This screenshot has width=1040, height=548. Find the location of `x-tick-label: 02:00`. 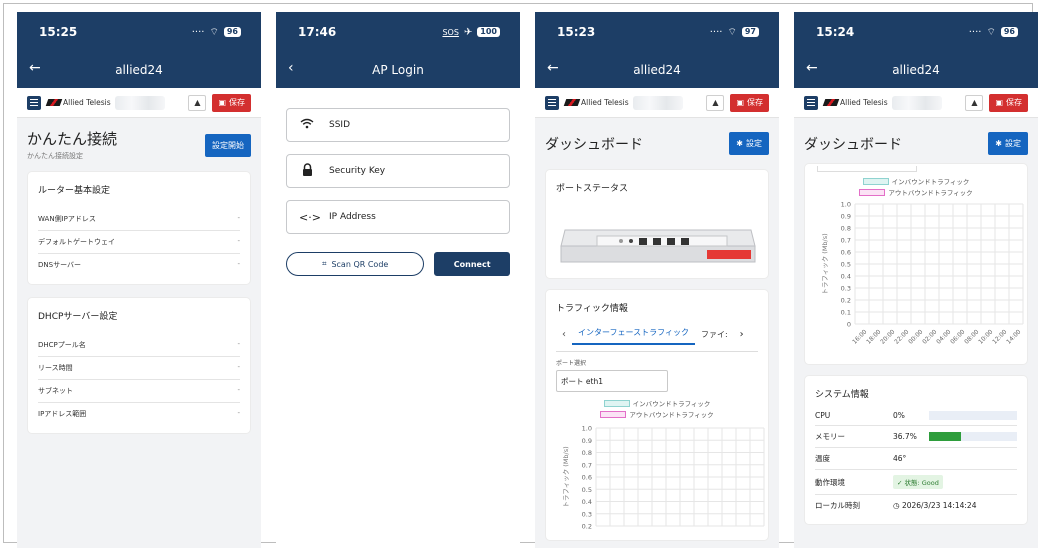

x-tick-label: 02:00 is located at coordinates (929, 336).